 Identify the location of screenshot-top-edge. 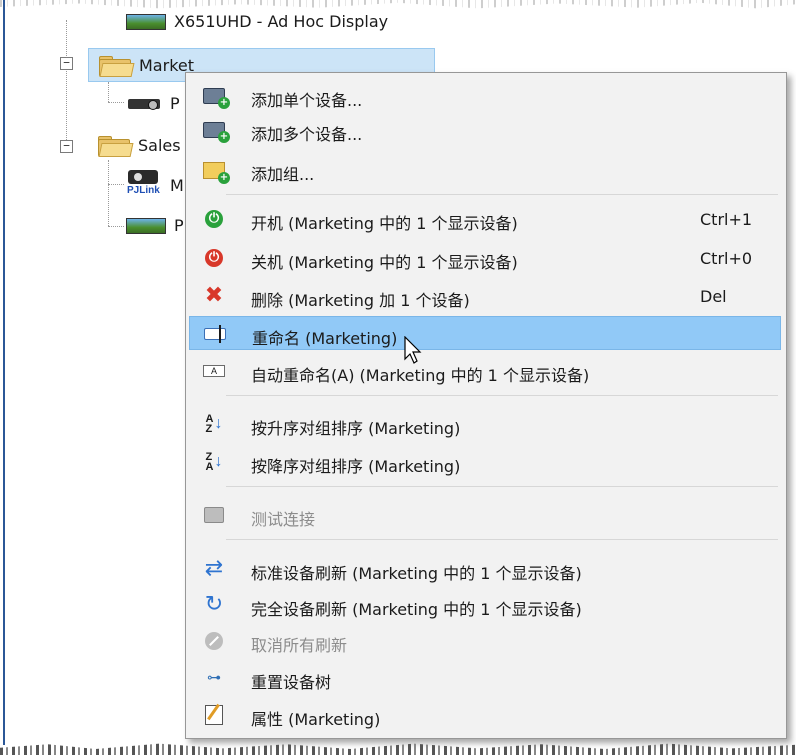
(398, 4).